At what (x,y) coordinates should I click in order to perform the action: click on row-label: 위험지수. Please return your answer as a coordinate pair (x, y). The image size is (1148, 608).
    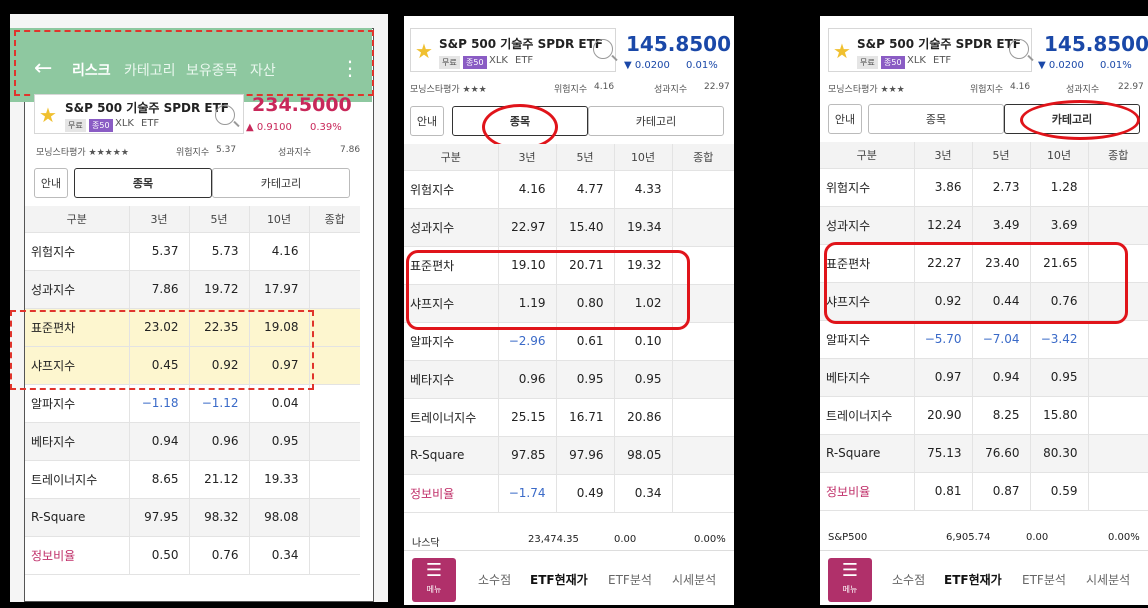
    Looking at the image, I should click on (77, 251).